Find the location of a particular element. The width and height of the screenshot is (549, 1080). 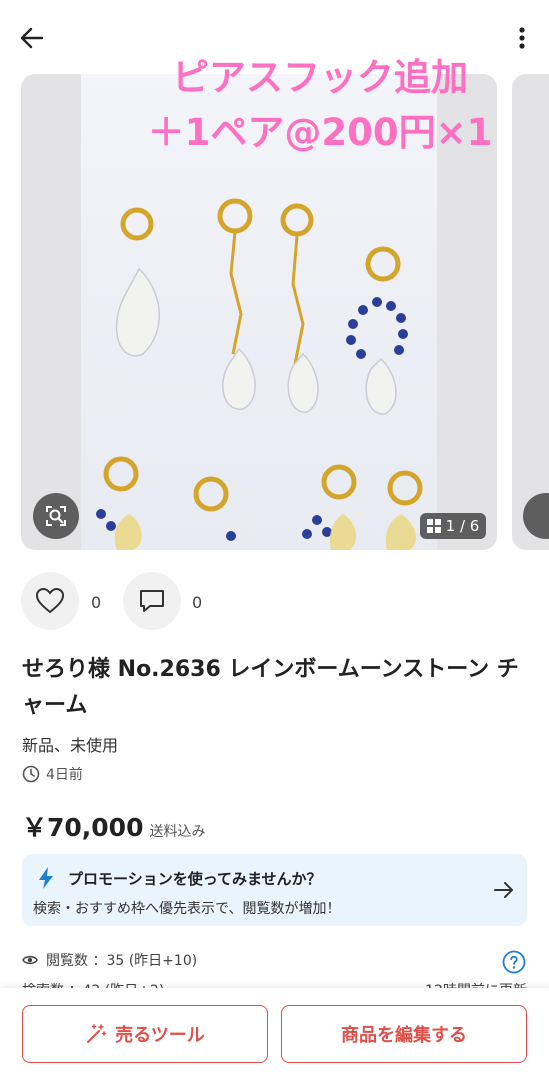

posted-time: 4日前 is located at coordinates (52, 774).